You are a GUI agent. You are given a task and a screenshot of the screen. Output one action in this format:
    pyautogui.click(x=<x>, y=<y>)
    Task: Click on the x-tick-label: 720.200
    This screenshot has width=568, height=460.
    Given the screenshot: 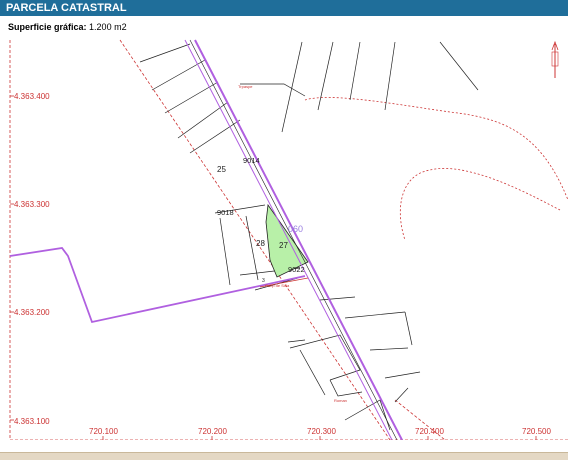 What is the action you would take?
    pyautogui.click(x=212, y=431)
    